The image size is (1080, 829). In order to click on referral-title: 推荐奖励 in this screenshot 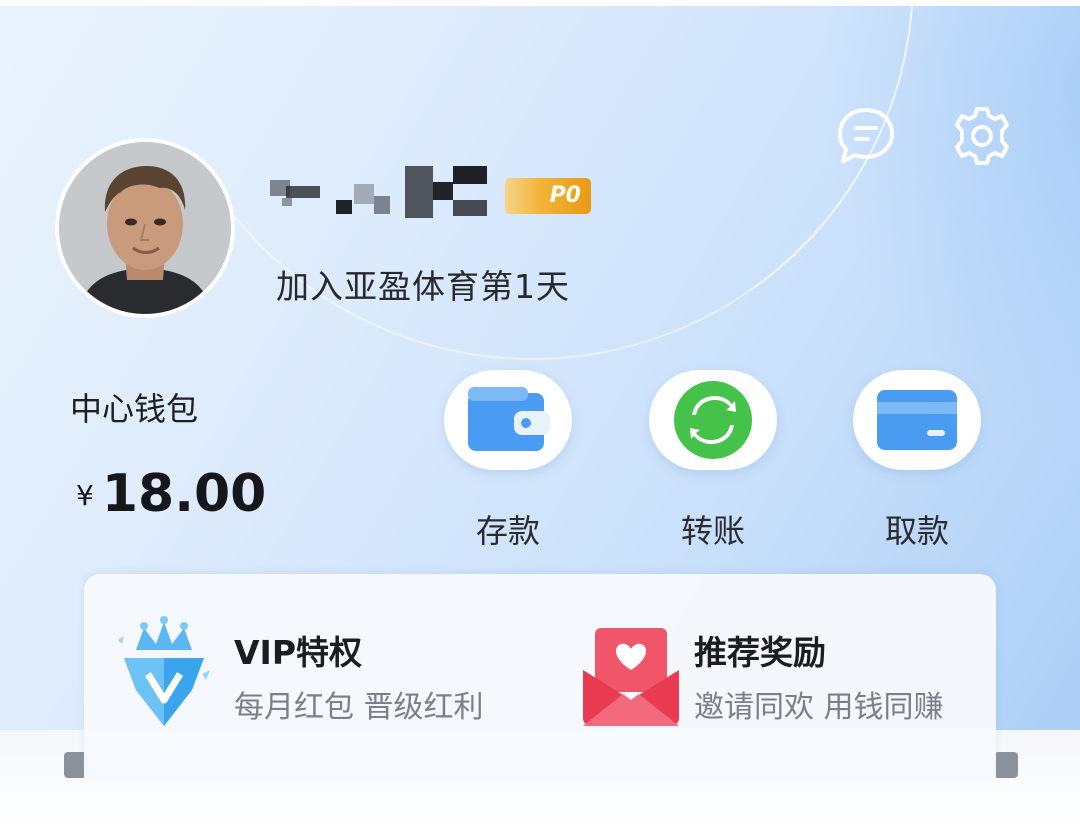, I will do `click(760, 652)`.